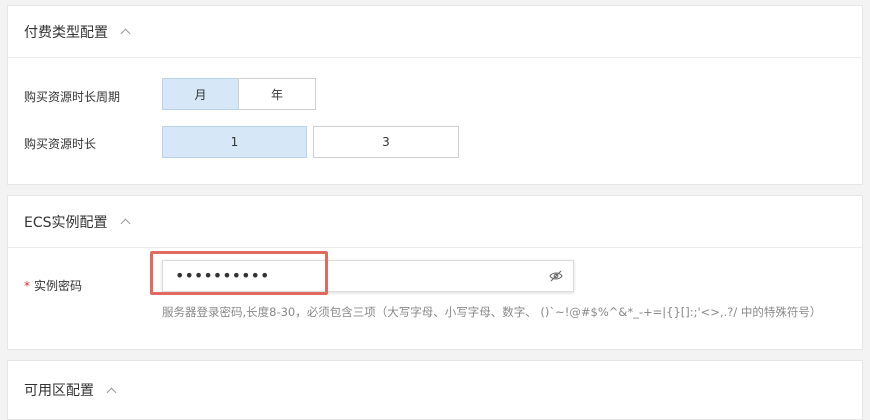 The width and height of the screenshot is (870, 420). What do you see at coordinates (58, 286) in the screenshot?
I see `password-label: 实例密码` at bounding box center [58, 286].